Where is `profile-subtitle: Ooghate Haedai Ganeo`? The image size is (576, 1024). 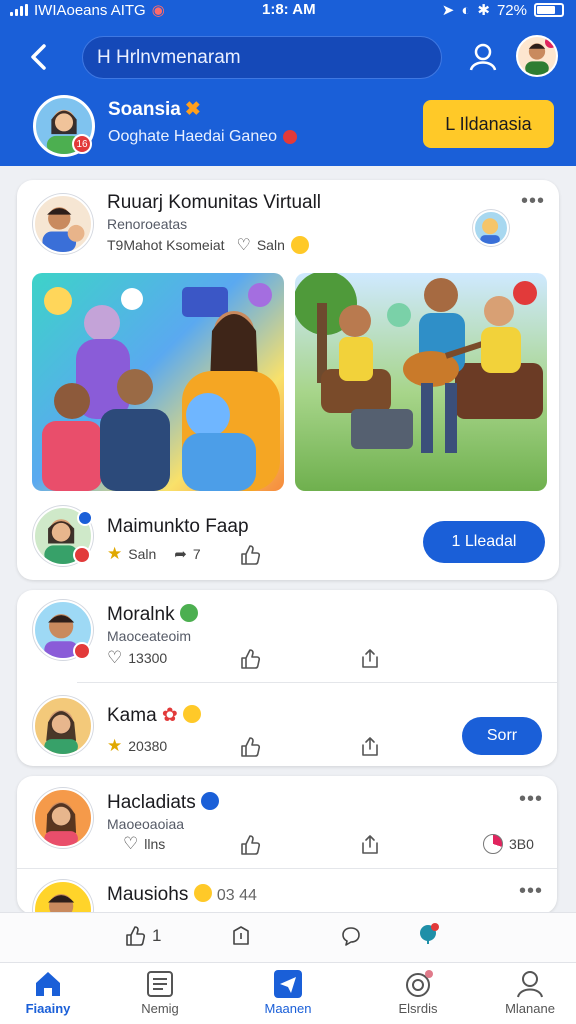 profile-subtitle: Ooghate Haedai Ganeo is located at coordinates (203, 137).